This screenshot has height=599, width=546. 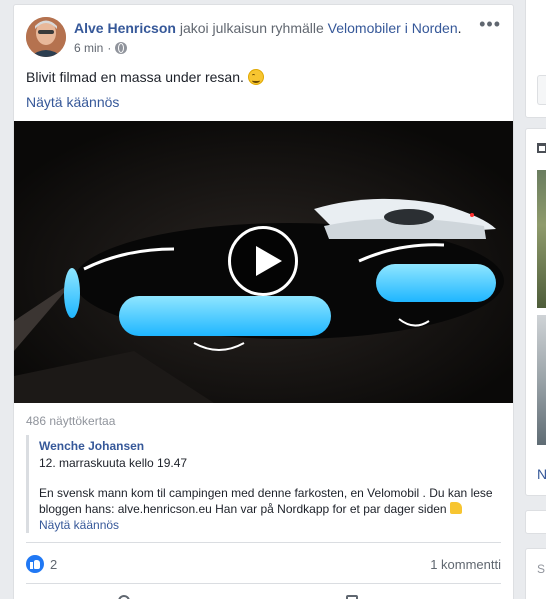 What do you see at coordinates (535, 522) in the screenshot?
I see `right-card-small` at bounding box center [535, 522].